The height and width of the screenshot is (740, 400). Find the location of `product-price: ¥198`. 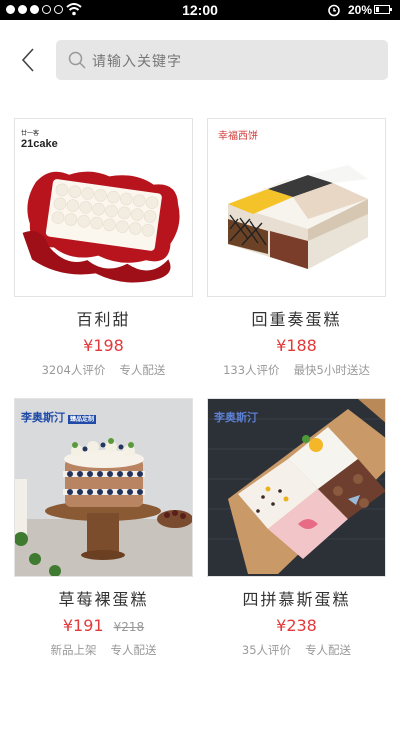

product-price: ¥198 is located at coordinates (103, 345).